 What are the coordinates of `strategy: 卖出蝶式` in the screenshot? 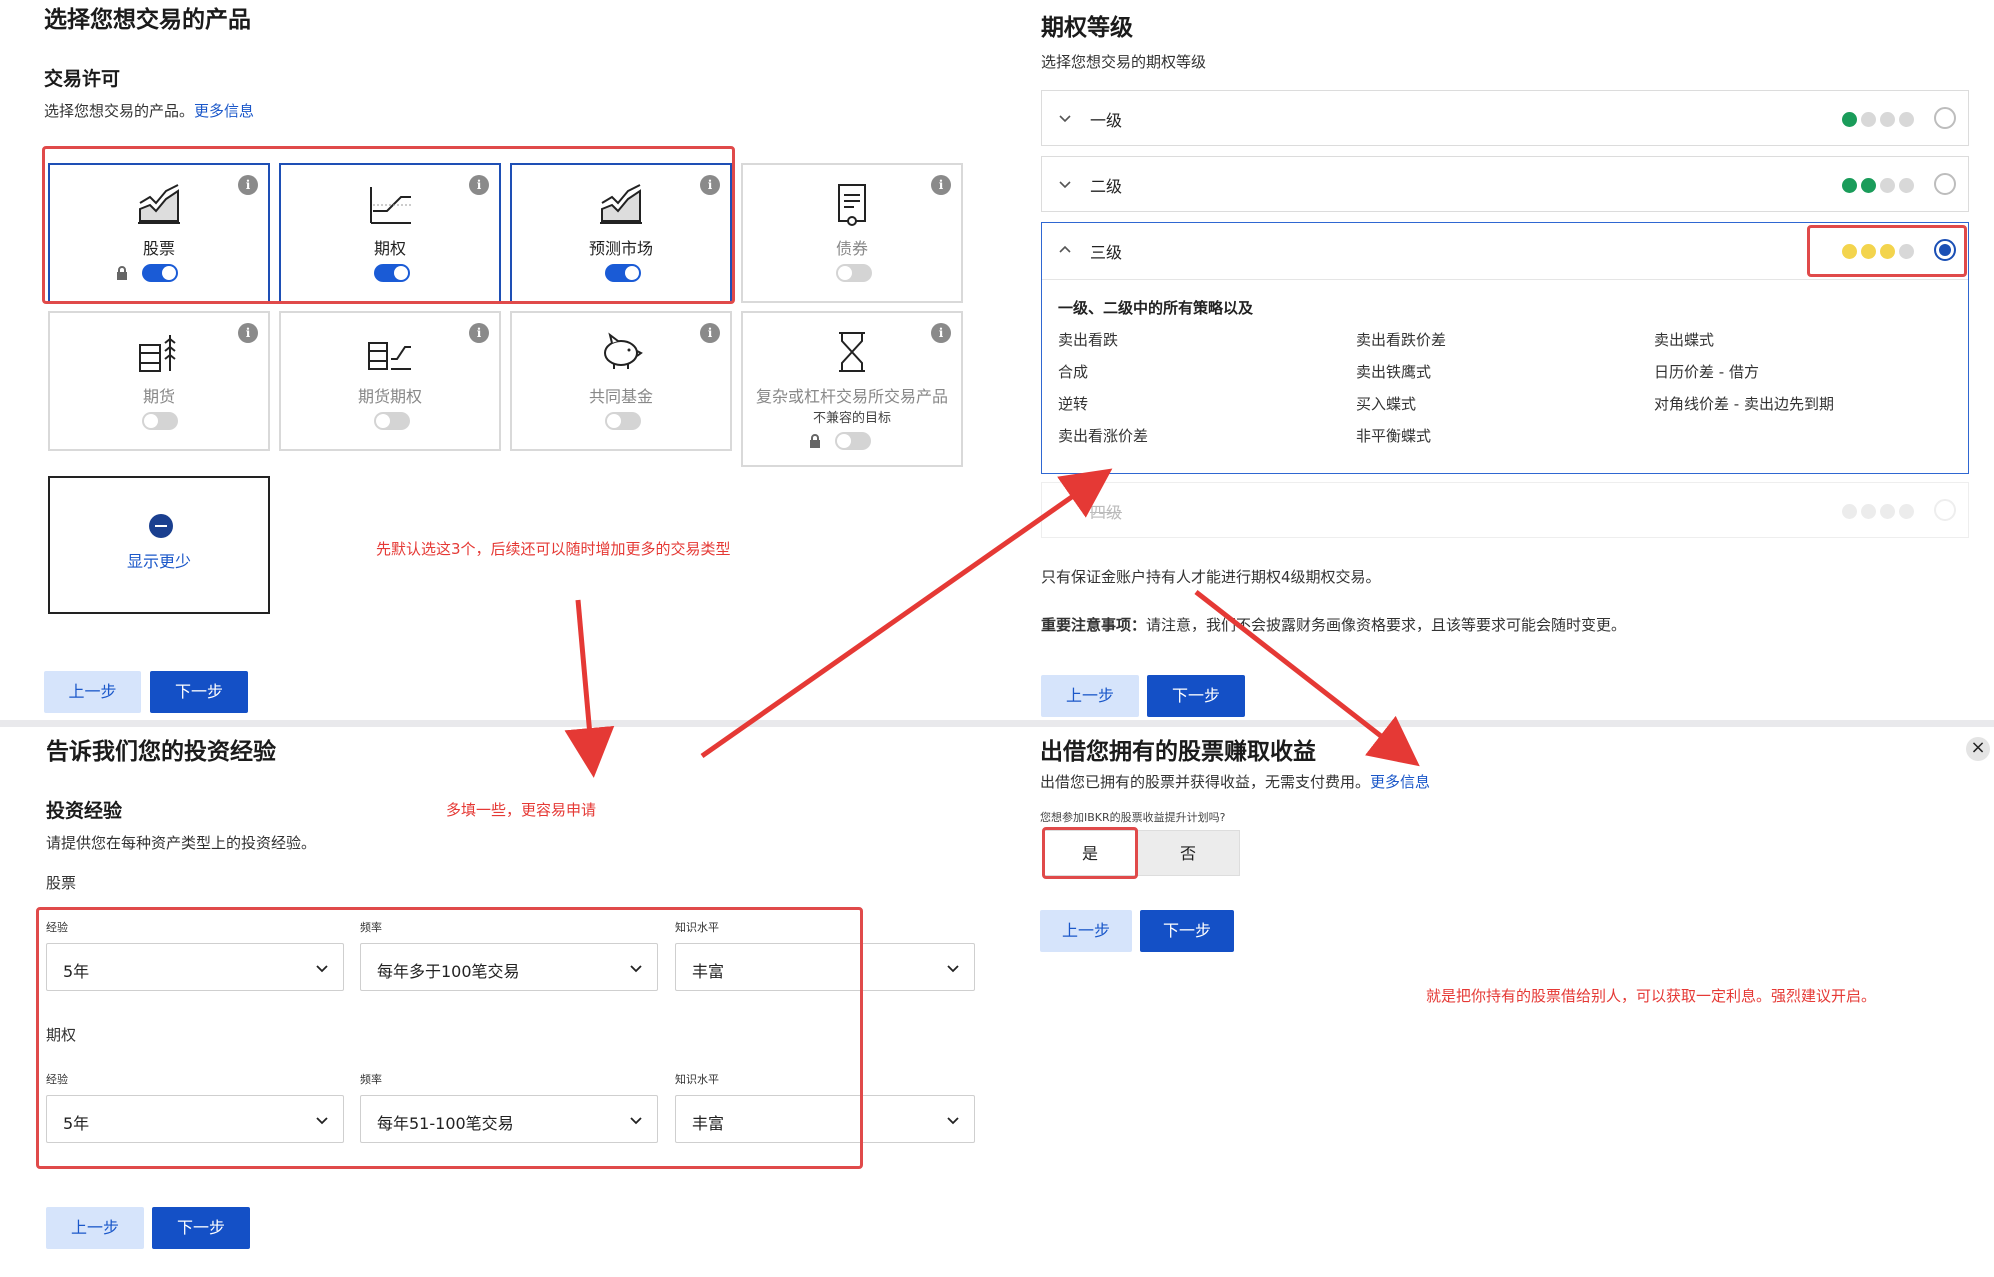 It's located at (1684, 340).